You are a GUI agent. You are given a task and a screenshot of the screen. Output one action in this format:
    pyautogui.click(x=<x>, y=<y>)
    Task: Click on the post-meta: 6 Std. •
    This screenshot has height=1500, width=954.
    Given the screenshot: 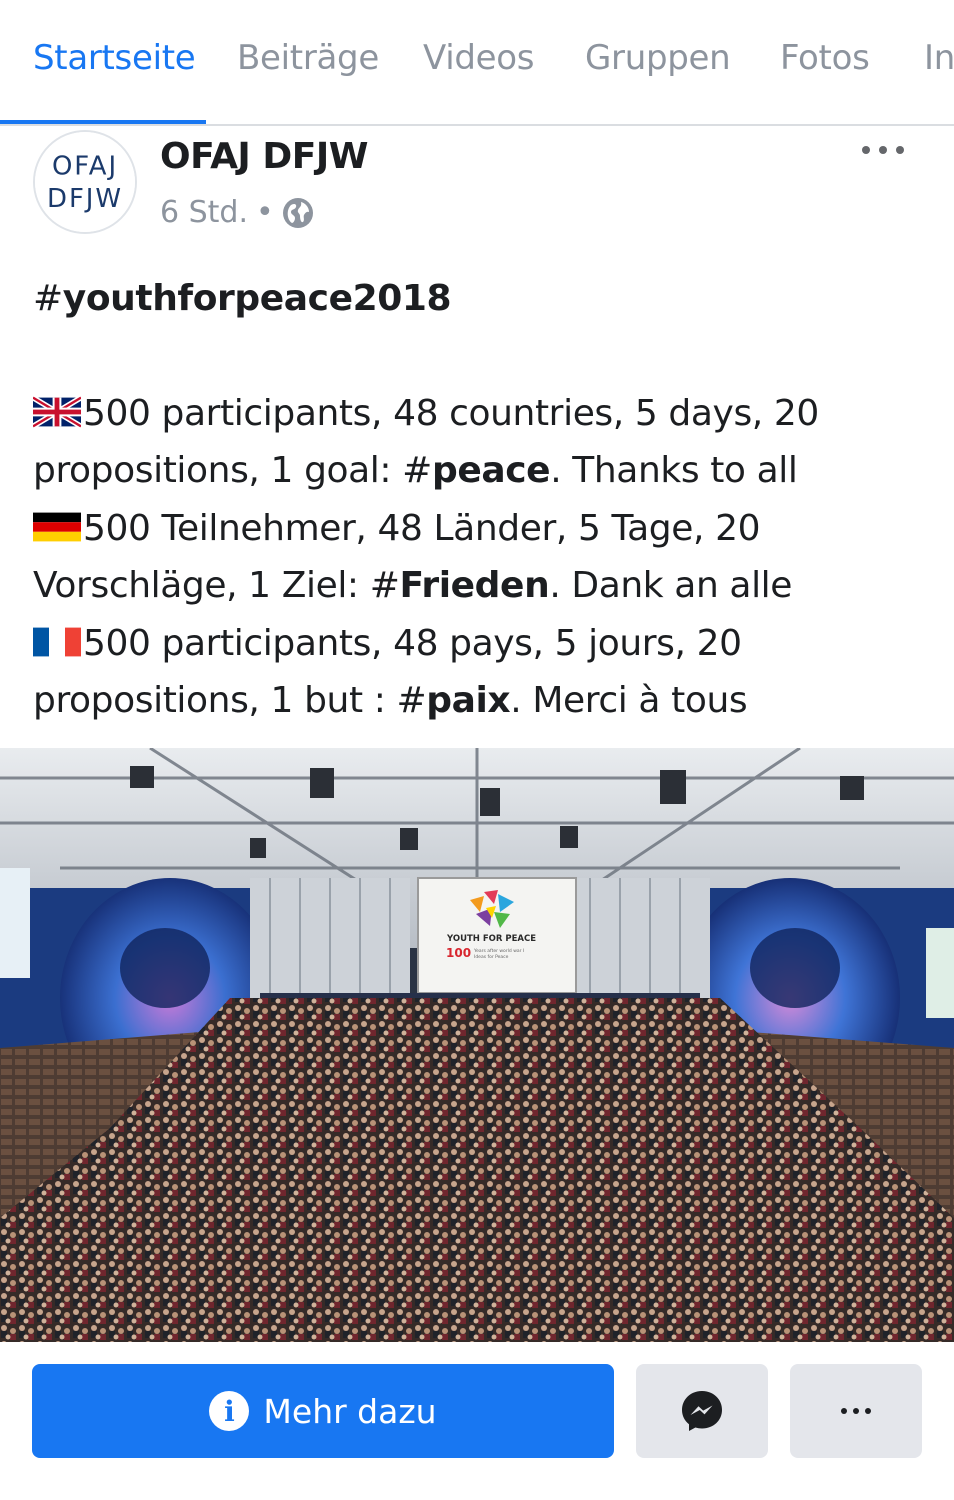 What is the action you would take?
    pyautogui.click(x=237, y=212)
    